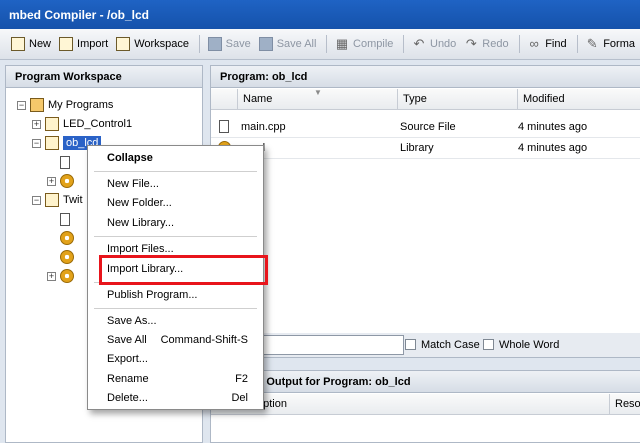  Describe the element at coordinates (577, 99) in the screenshot. I see `column-modified: Modified` at that location.